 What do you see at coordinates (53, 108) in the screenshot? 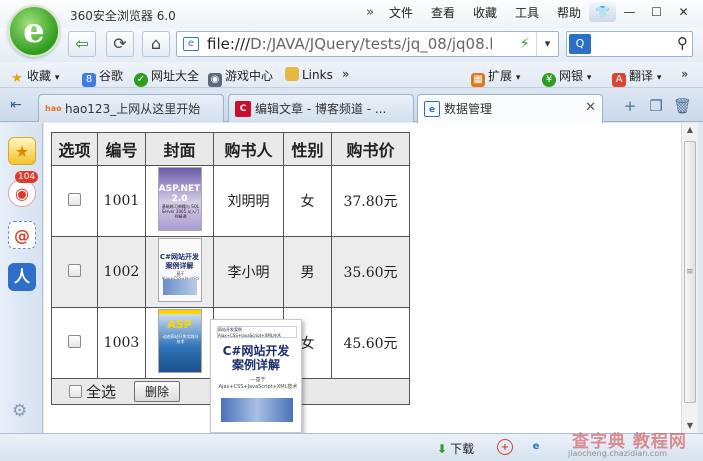
I see `hao123-favicon-icon: hao` at bounding box center [53, 108].